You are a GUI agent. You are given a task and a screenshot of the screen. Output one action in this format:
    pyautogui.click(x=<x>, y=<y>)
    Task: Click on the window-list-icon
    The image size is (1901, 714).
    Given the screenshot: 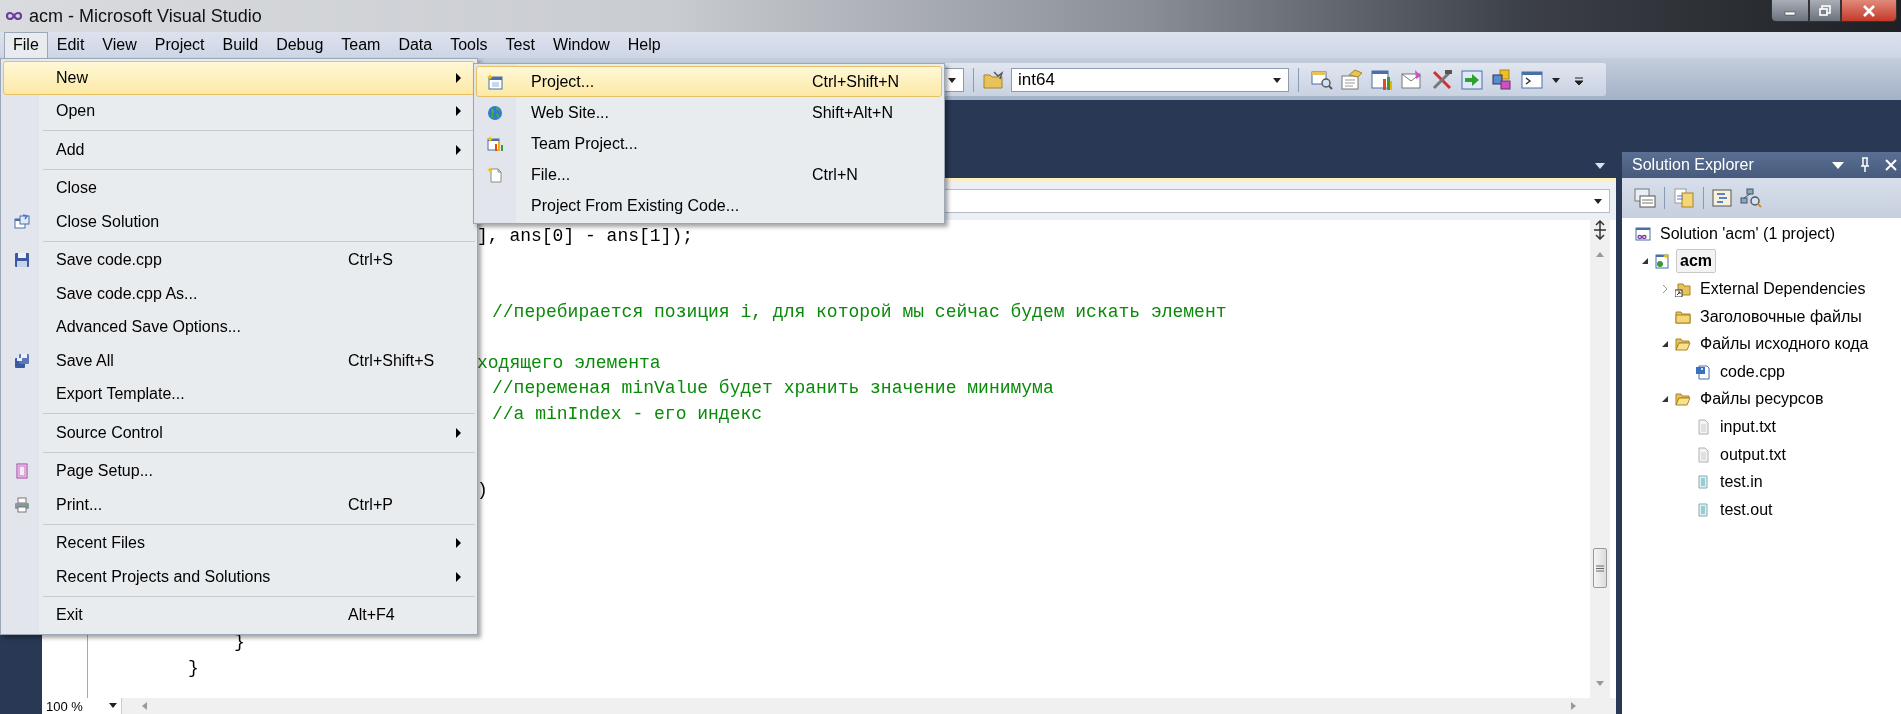 What is the action you would take?
    pyautogui.click(x=1645, y=198)
    